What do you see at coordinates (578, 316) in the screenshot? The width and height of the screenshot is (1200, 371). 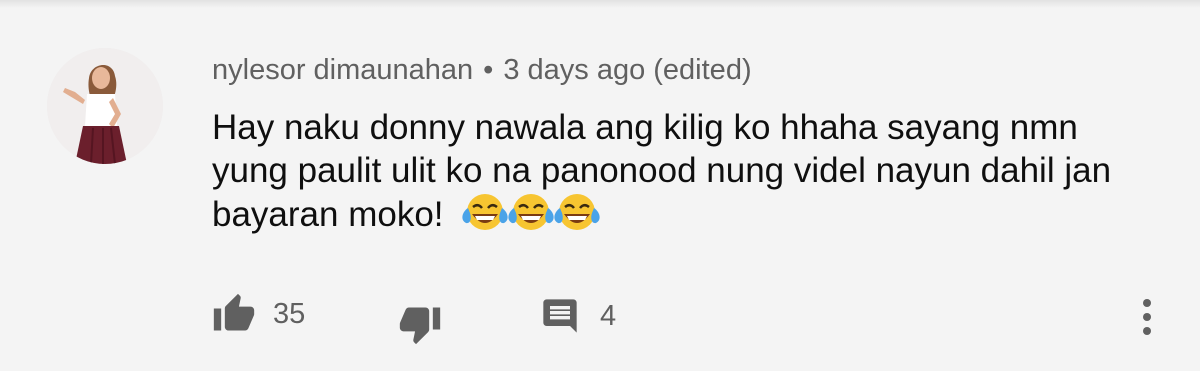 I see `reply-button: 4` at bounding box center [578, 316].